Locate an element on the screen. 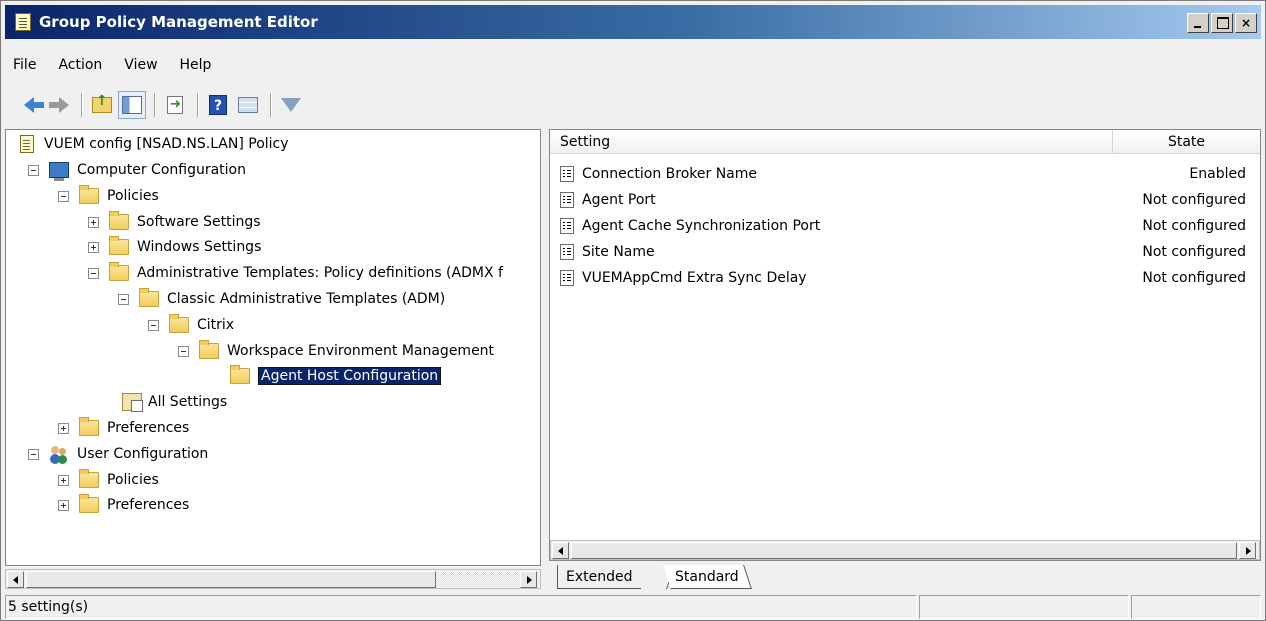 This screenshot has width=1266, height=621. tree-horizontal-scrollbar is located at coordinates (273, 579).